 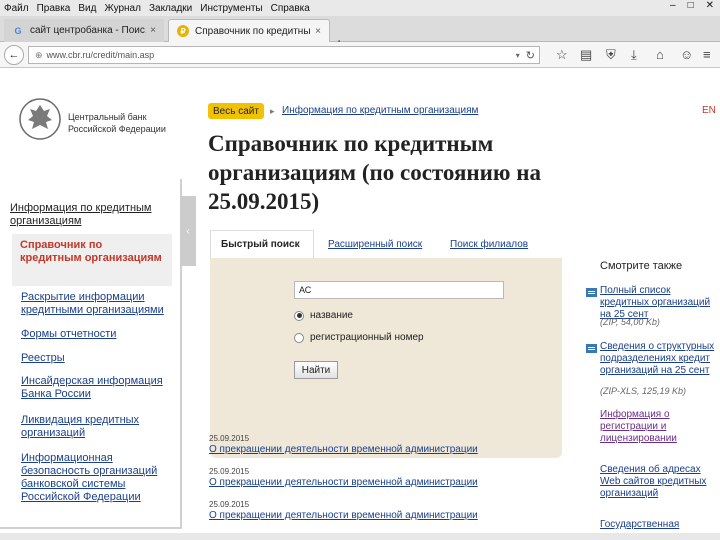 I want to click on back-button: ←, so click(x=14, y=55).